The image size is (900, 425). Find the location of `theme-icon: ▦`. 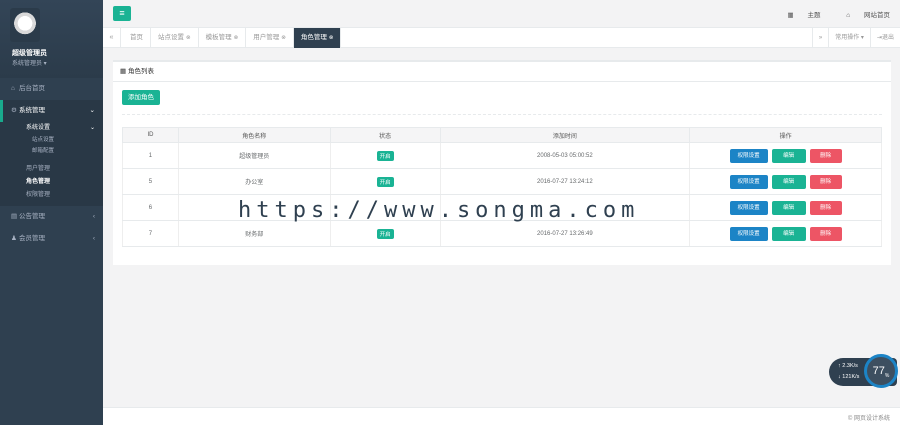

theme-icon: ▦ is located at coordinates (790, 15).